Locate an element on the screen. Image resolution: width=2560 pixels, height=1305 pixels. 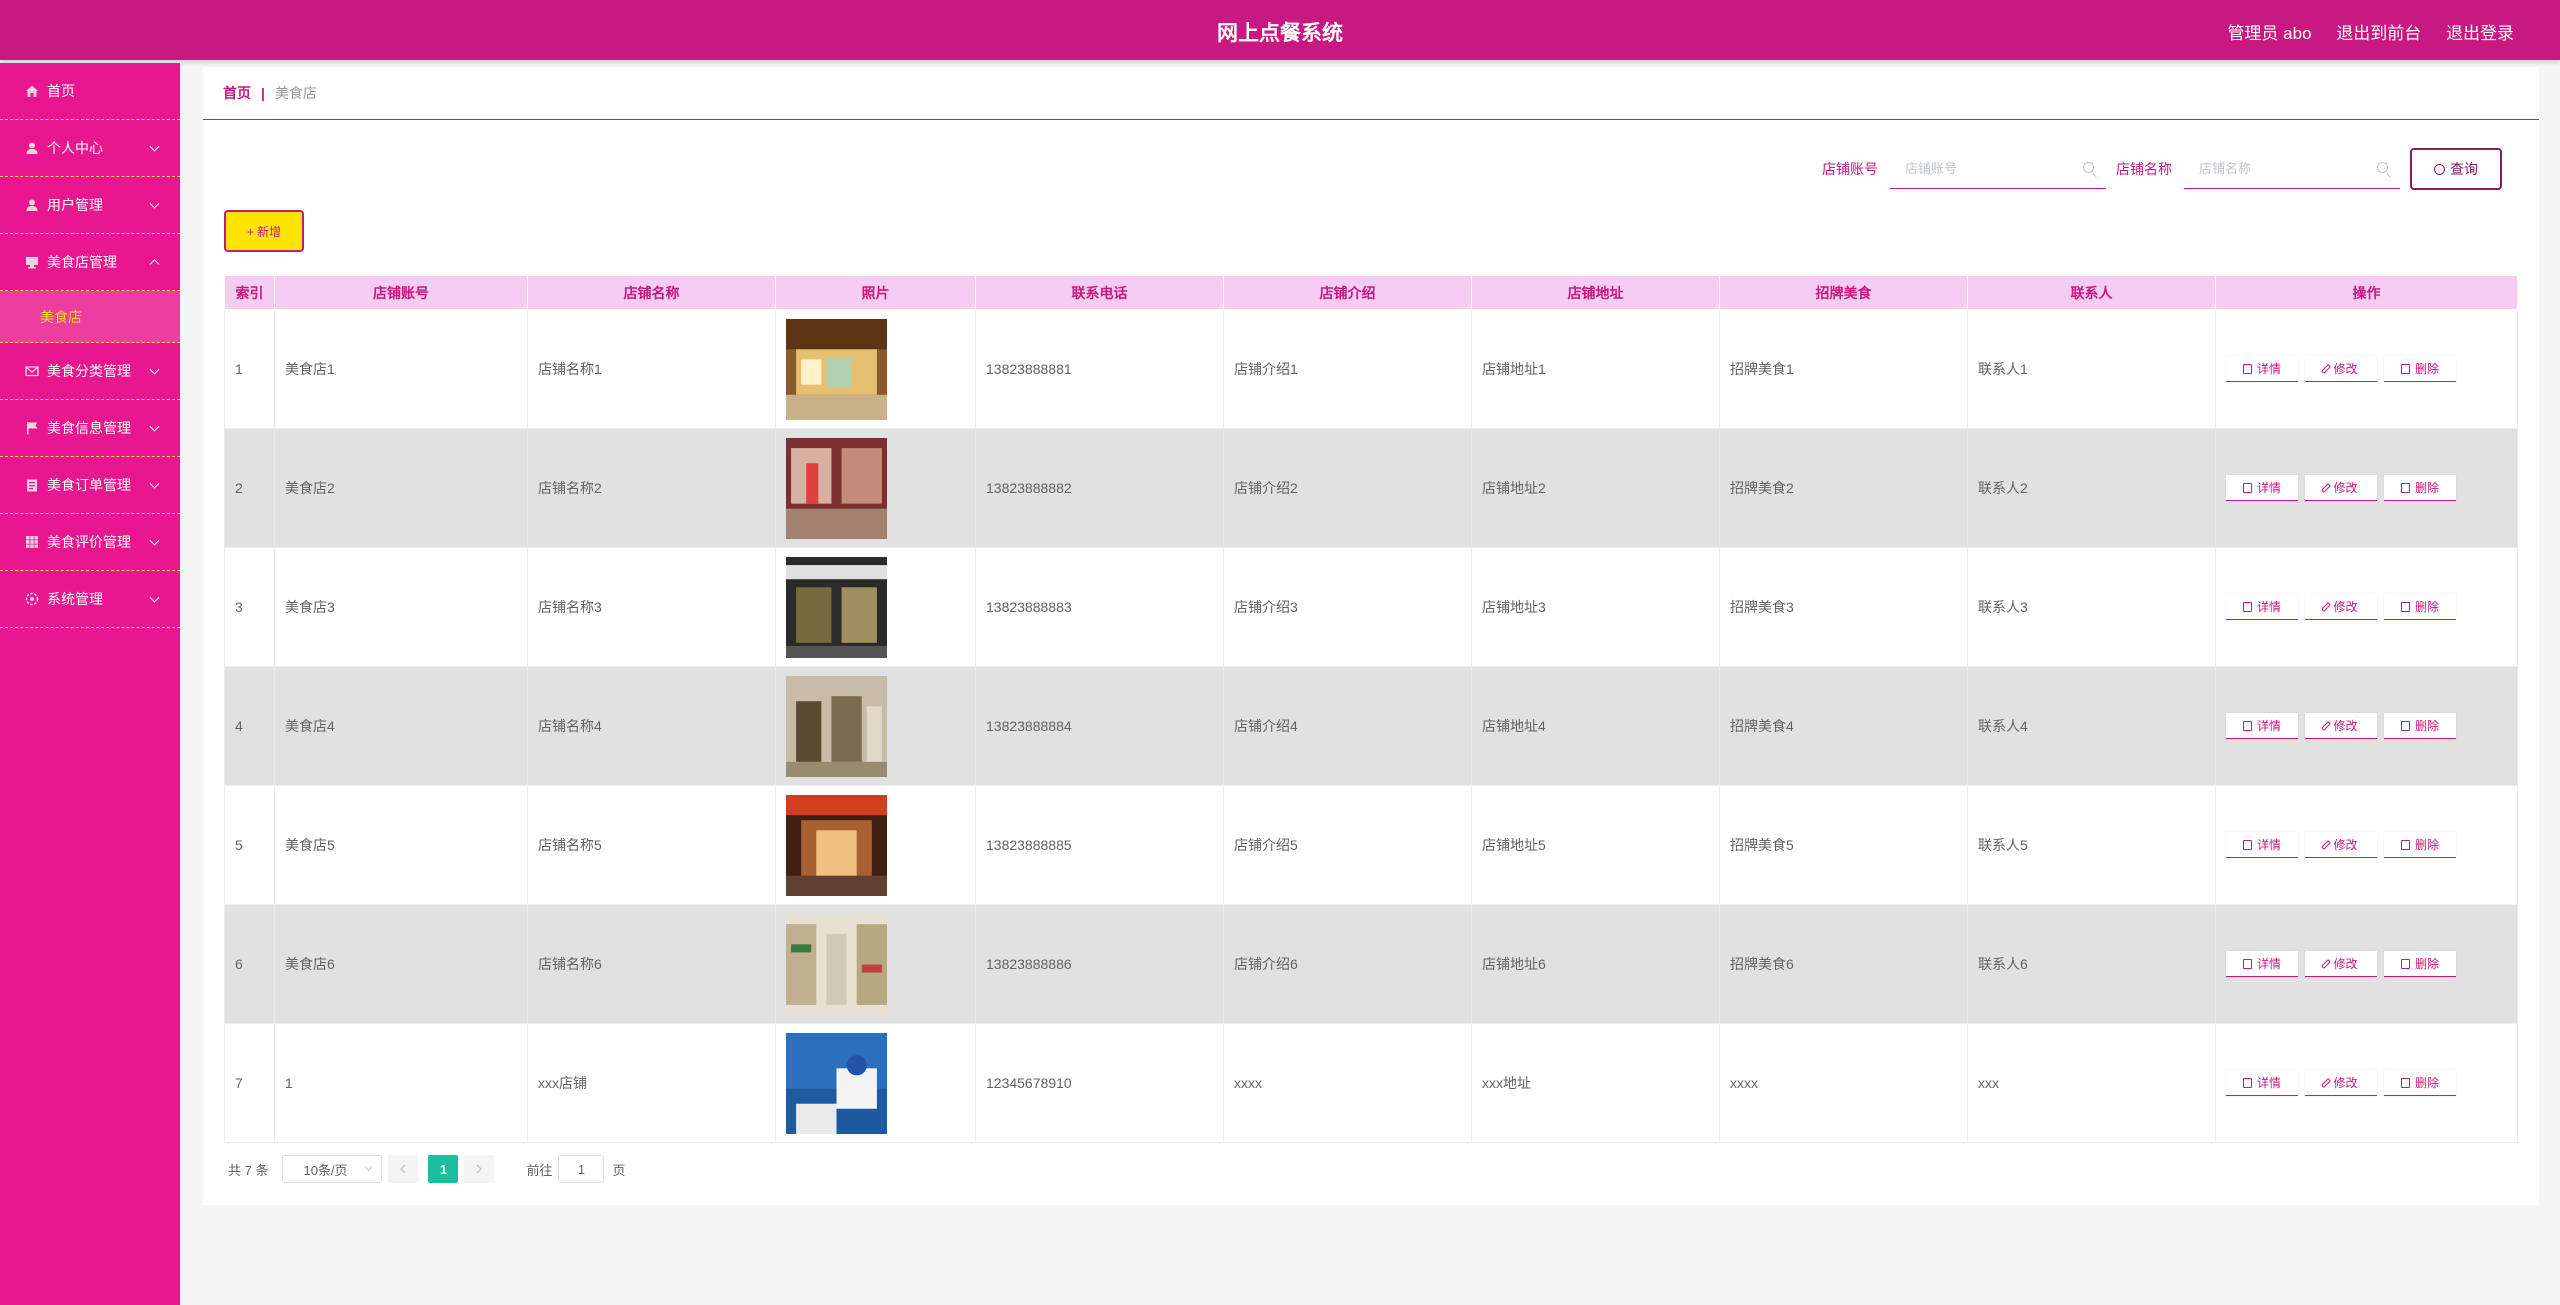
cell-name: 店铺名称3 is located at coordinates (651, 607).